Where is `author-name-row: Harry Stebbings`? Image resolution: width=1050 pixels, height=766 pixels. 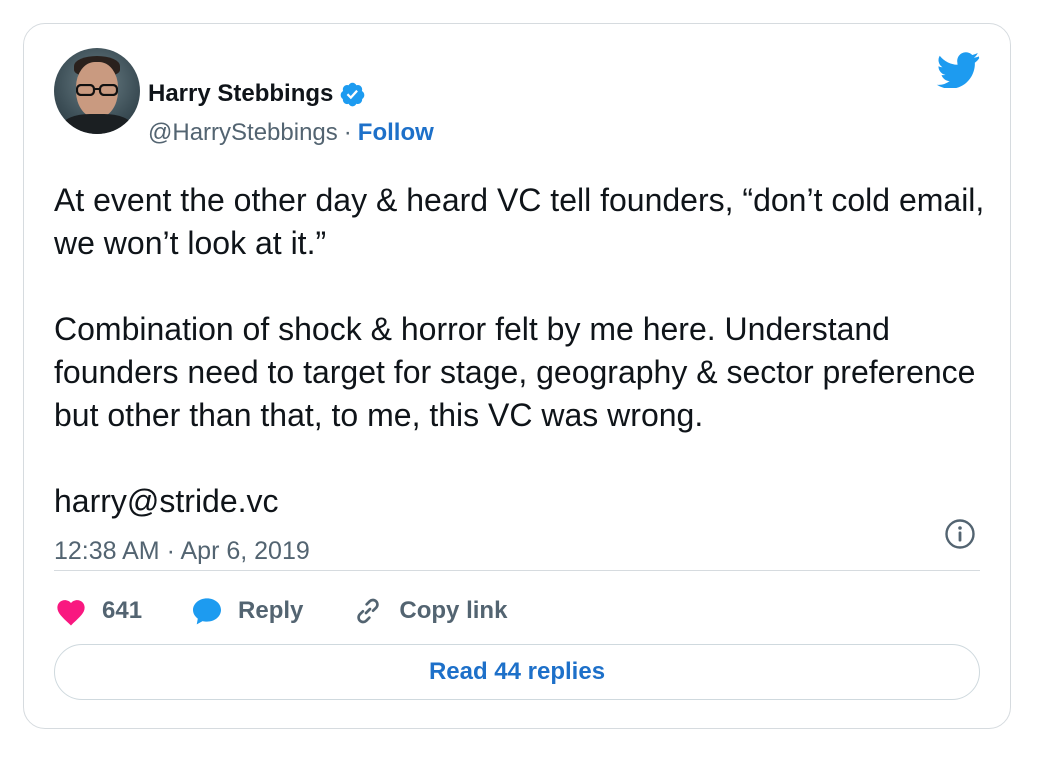
author-name-row: Harry Stebbings is located at coordinates (257, 94).